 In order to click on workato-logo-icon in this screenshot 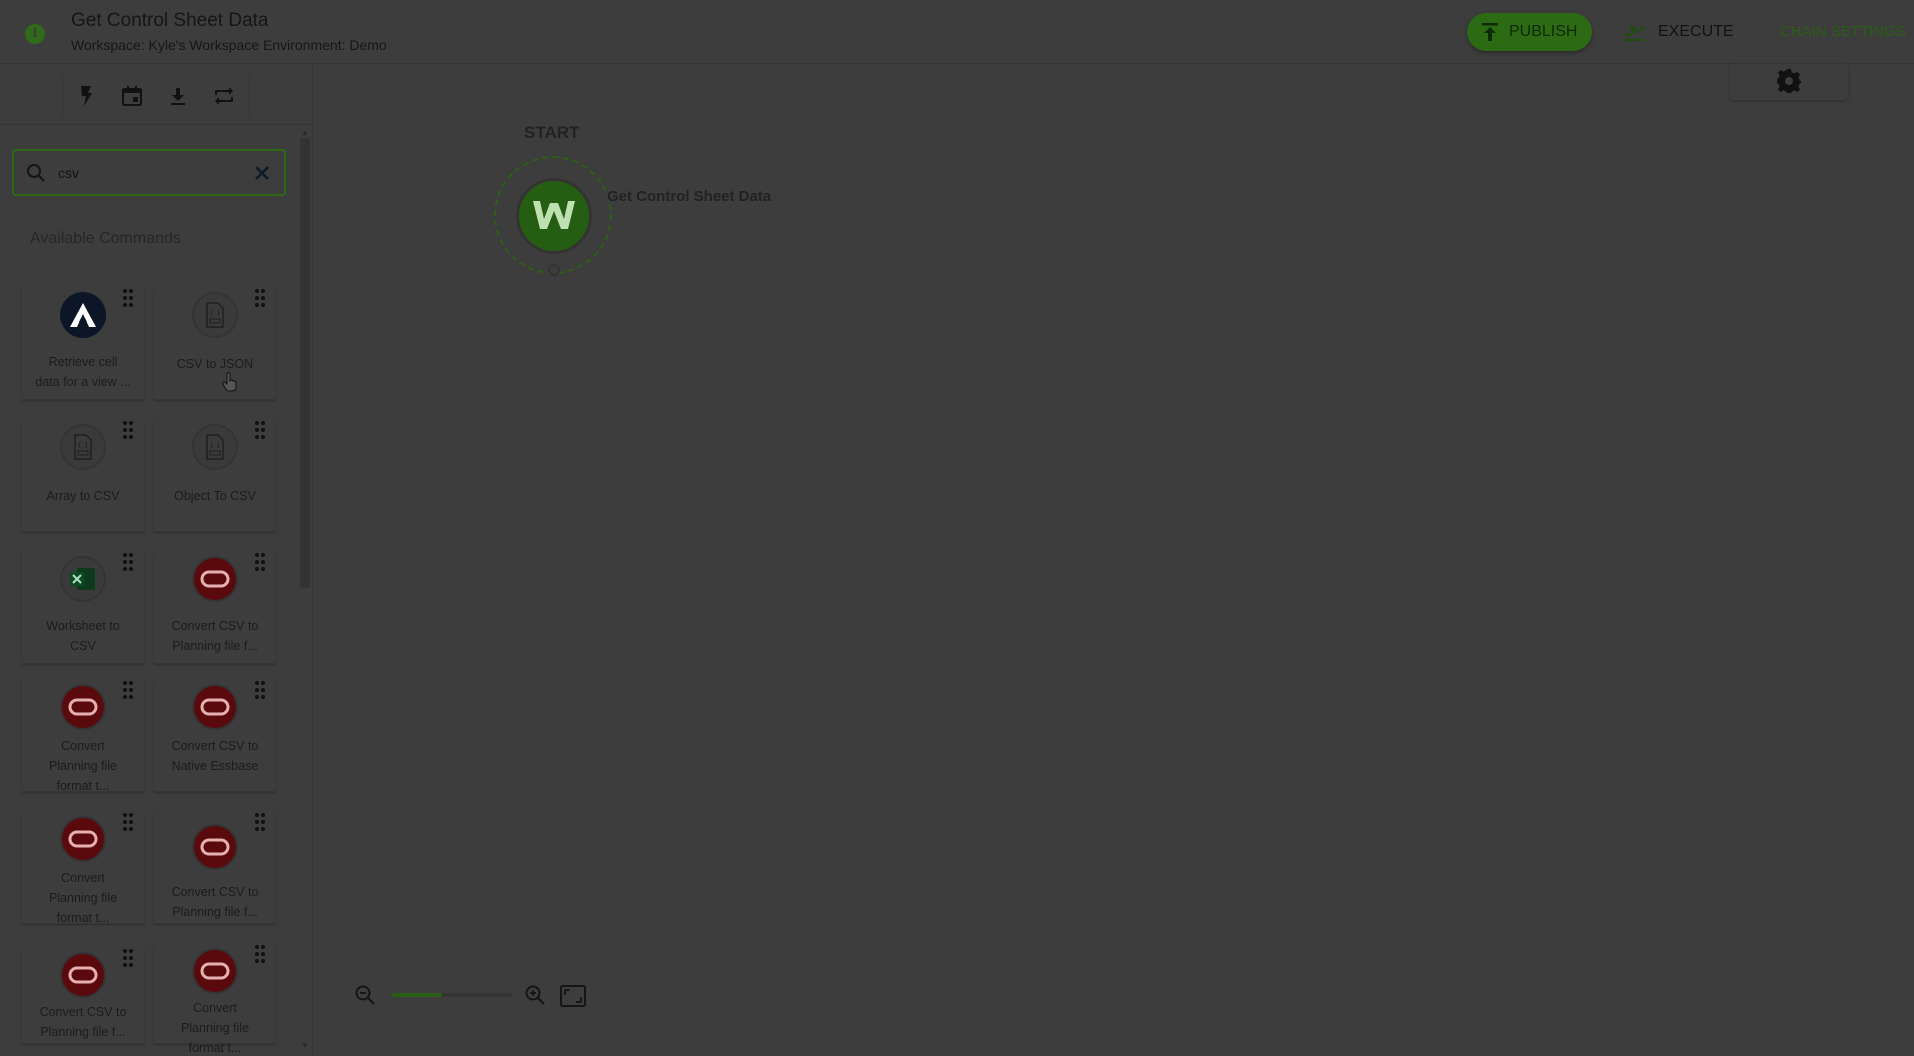, I will do `click(554, 216)`.